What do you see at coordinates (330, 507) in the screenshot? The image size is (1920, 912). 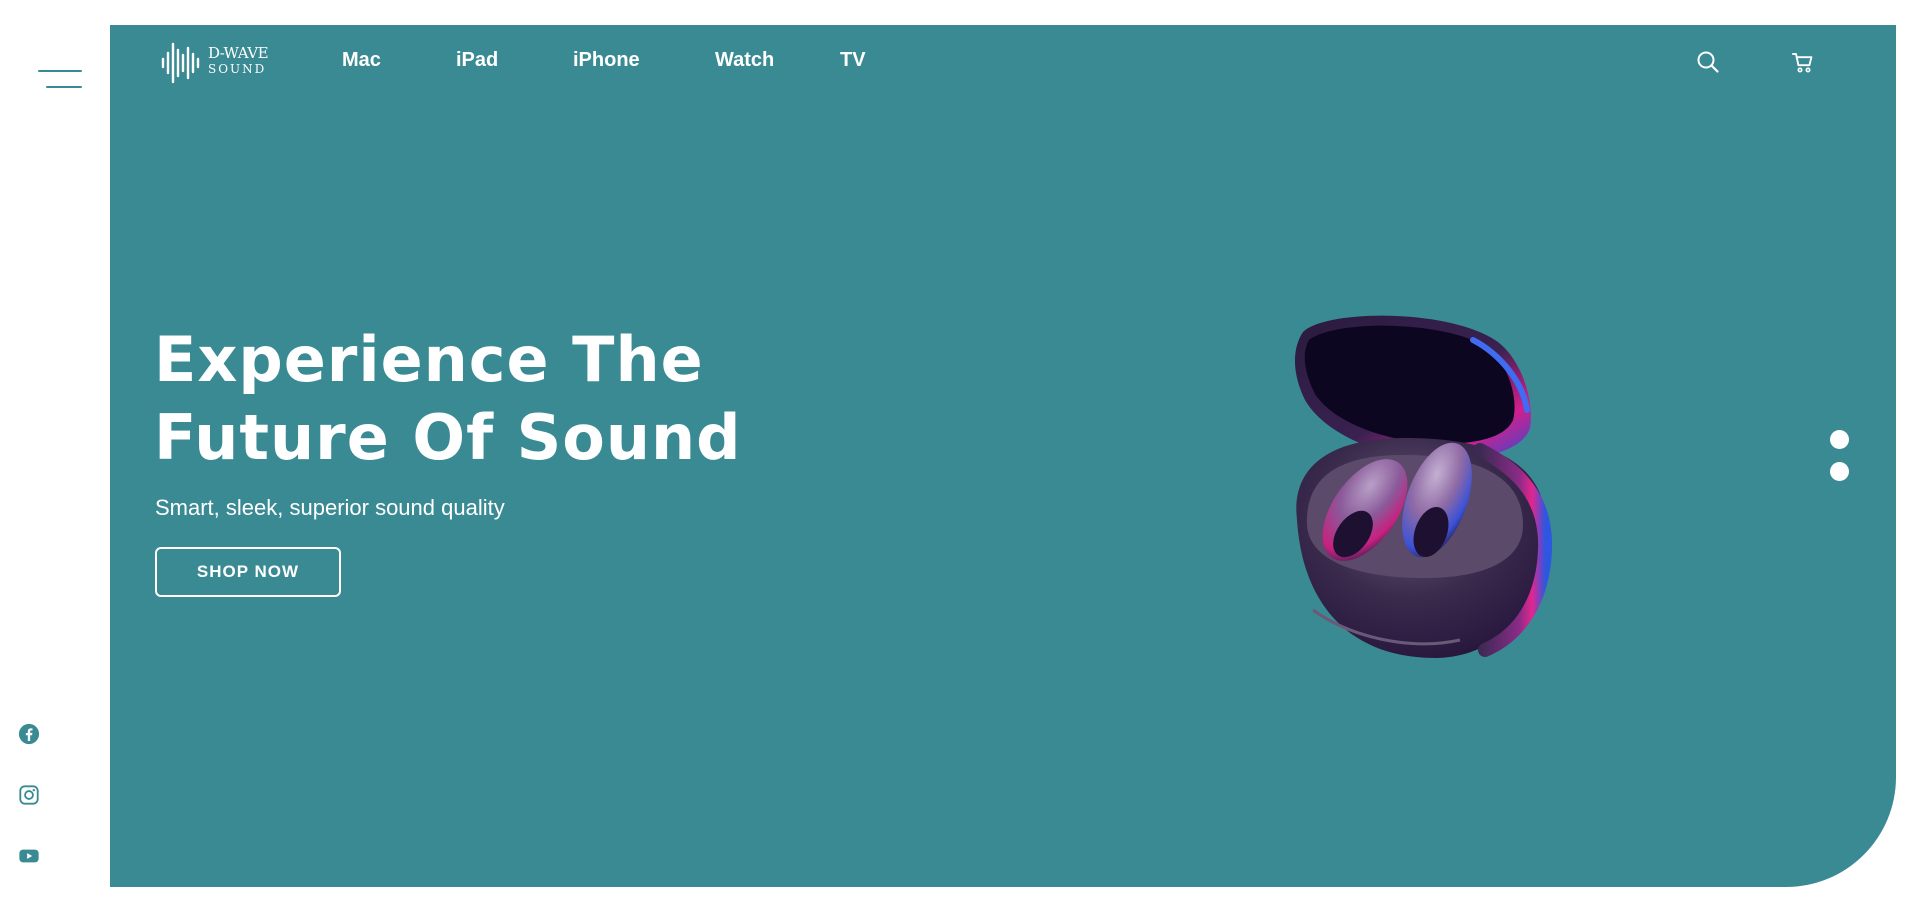 I see `hero-subheadline: Smart, sleek, superior sound quality` at bounding box center [330, 507].